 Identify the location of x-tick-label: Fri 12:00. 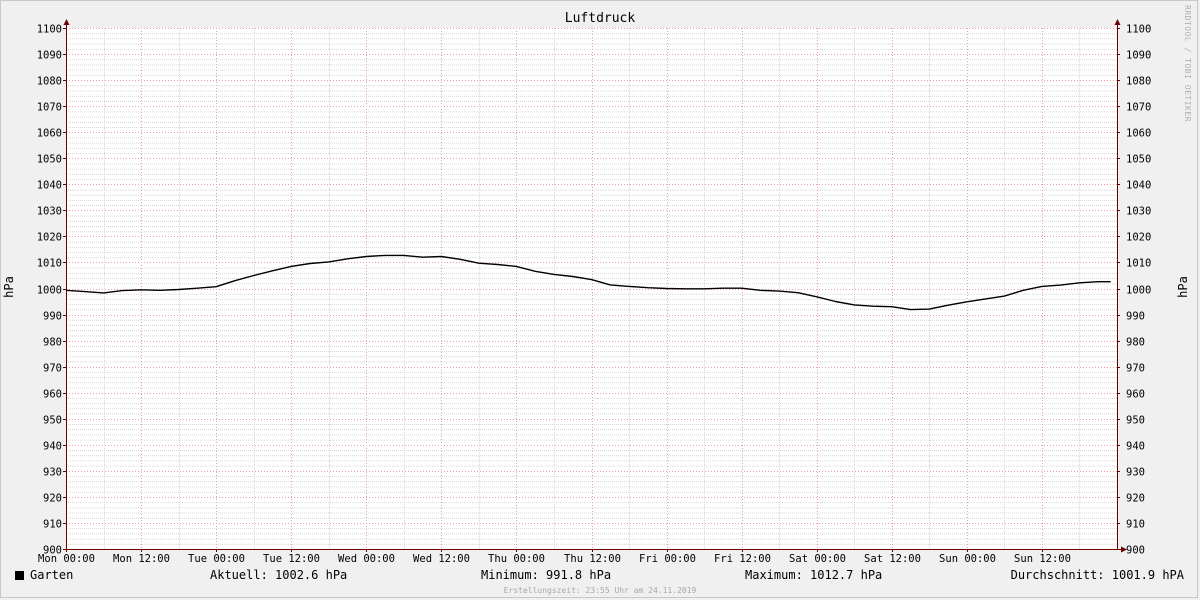
(742, 559).